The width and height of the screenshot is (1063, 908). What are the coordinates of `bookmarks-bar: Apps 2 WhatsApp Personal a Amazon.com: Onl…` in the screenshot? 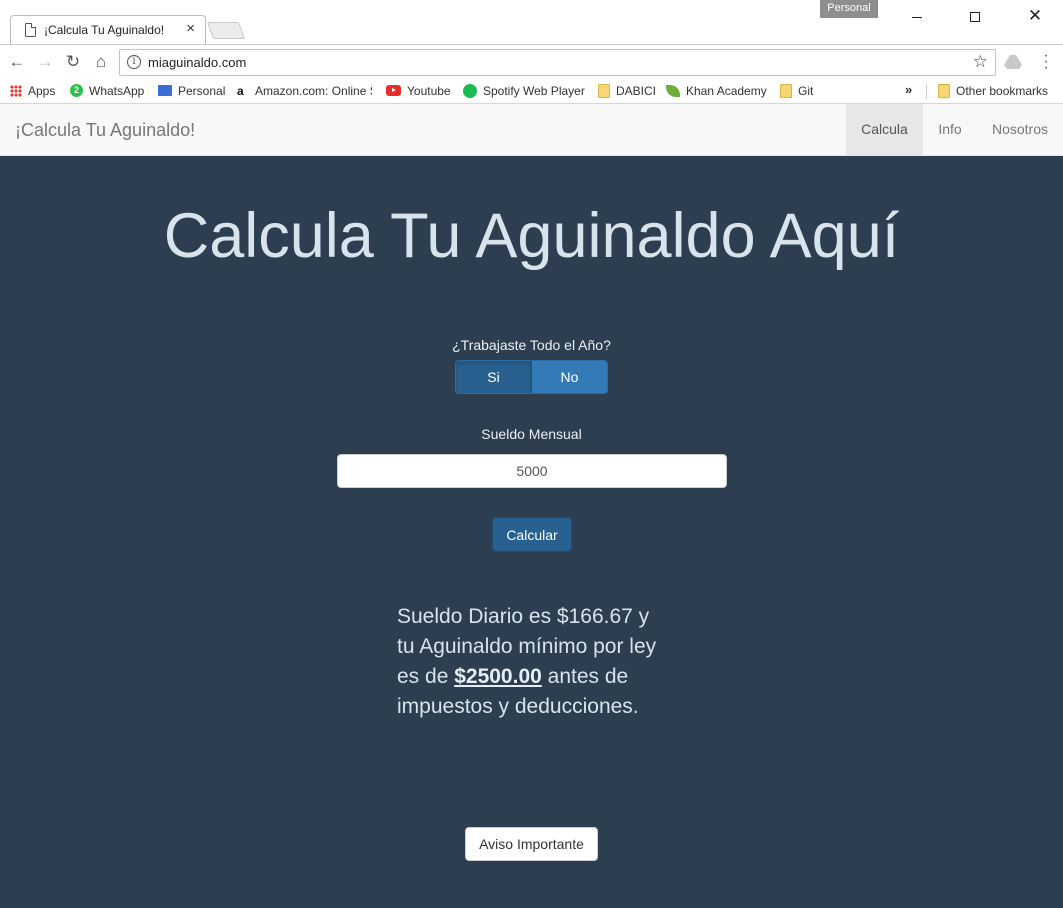 It's located at (531, 91).